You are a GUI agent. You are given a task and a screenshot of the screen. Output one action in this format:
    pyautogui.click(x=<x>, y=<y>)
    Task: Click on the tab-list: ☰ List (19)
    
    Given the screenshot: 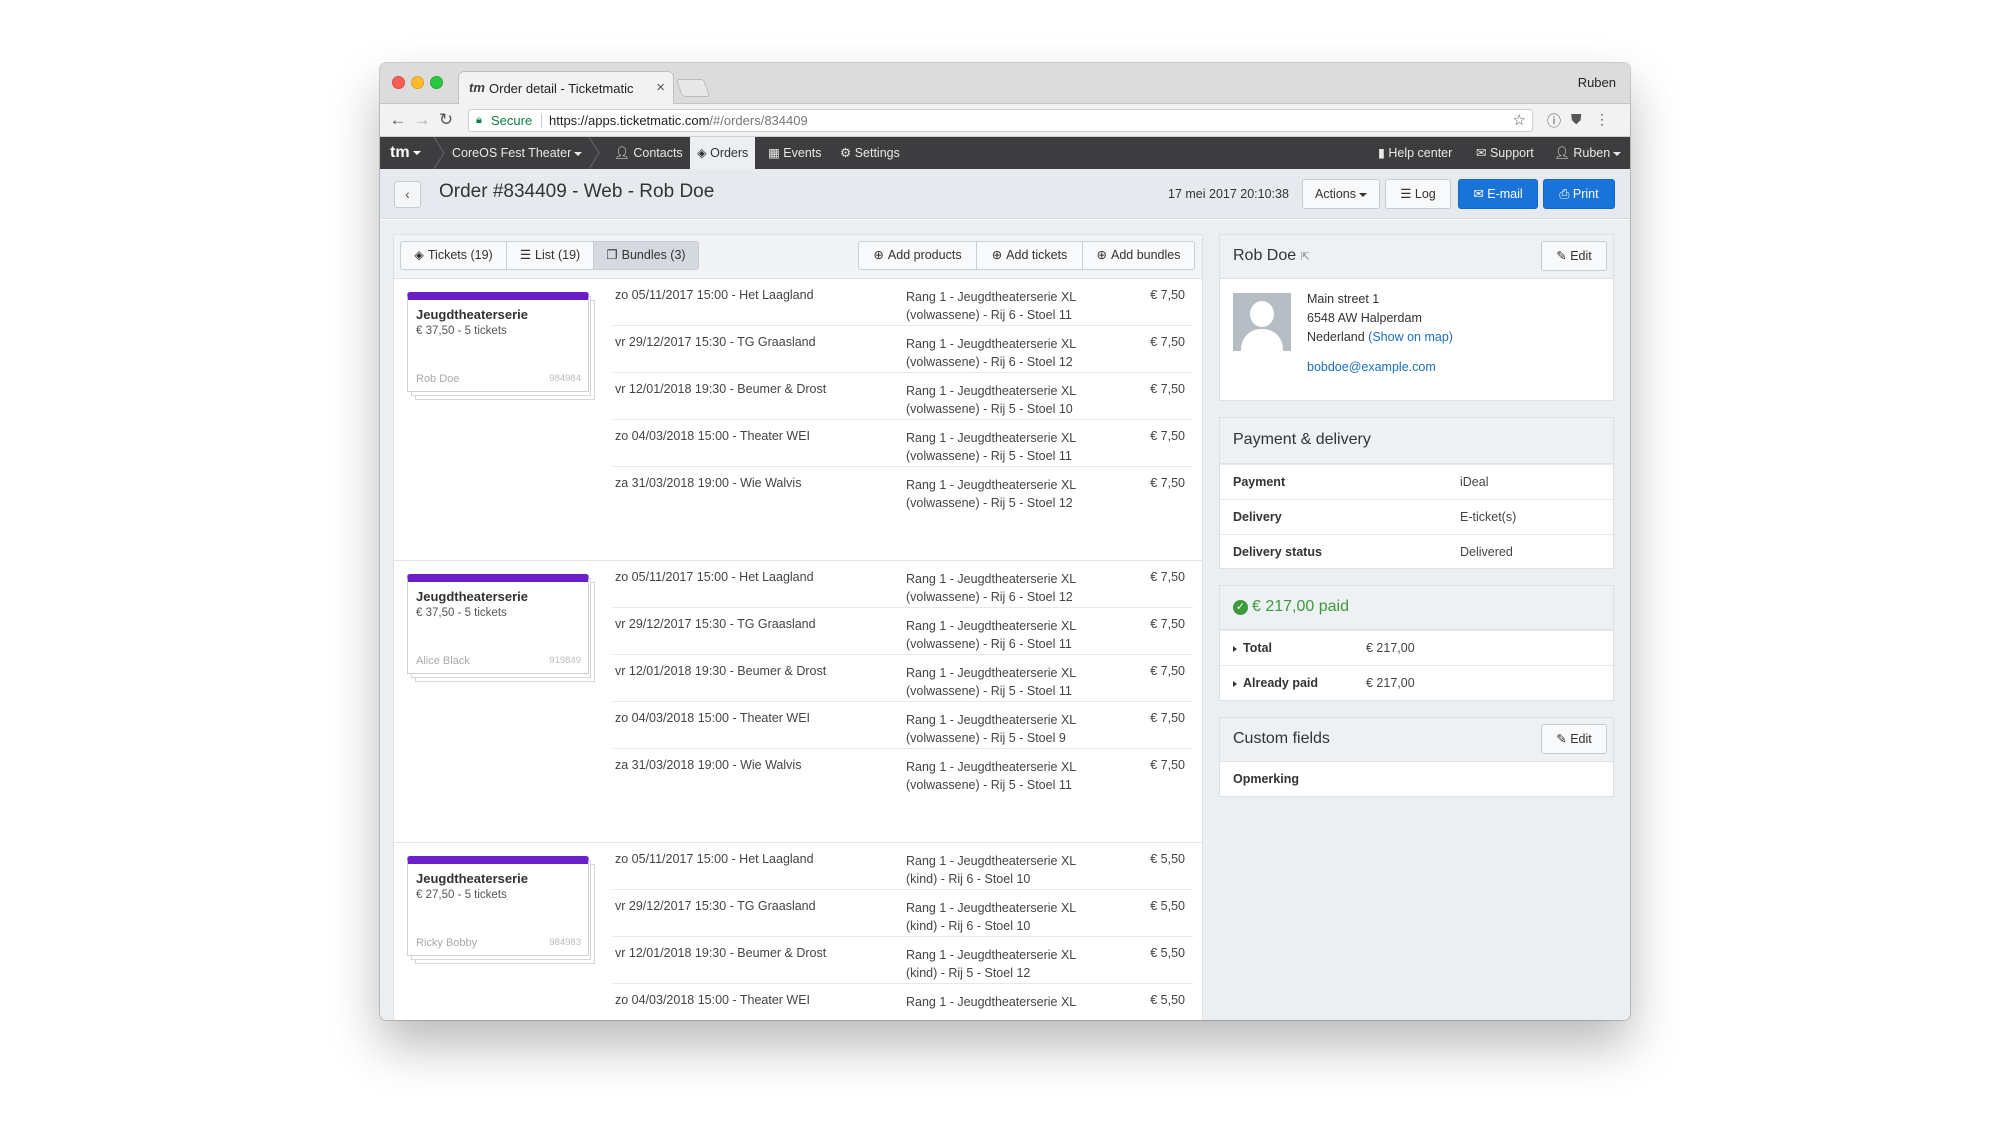 What is the action you would take?
    pyautogui.click(x=550, y=255)
    